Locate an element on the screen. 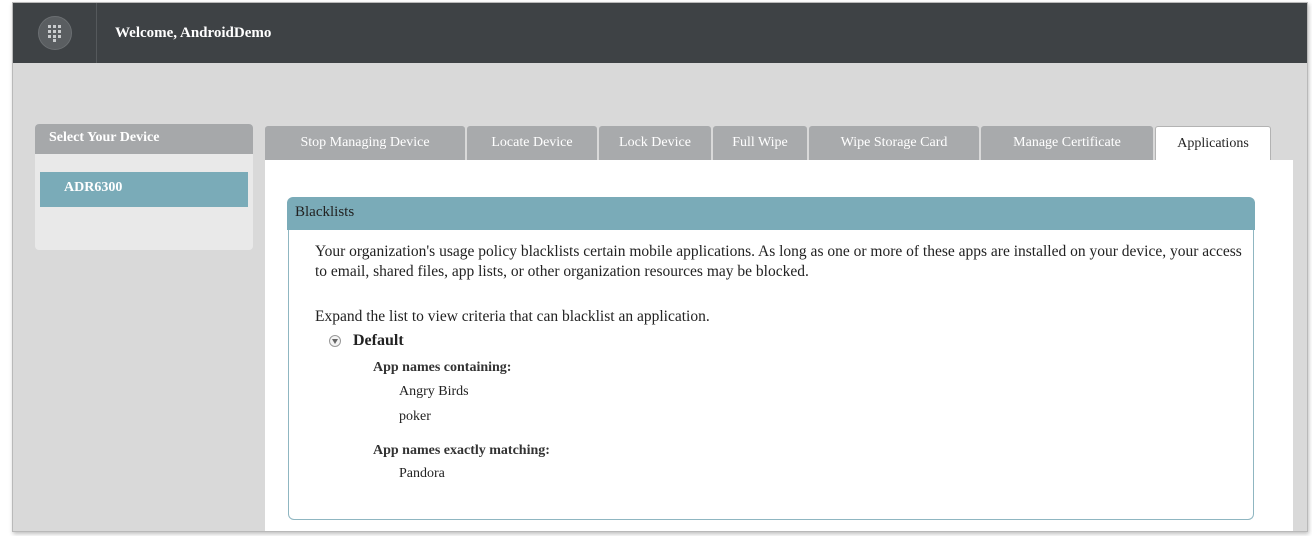 The width and height of the screenshot is (1312, 536). blacklists-header: Blacklists is located at coordinates (771, 213).